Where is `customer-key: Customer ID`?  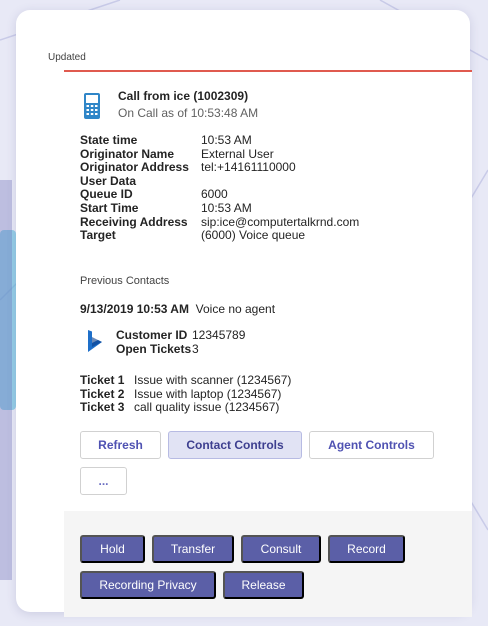
customer-key: Customer ID is located at coordinates (152, 335).